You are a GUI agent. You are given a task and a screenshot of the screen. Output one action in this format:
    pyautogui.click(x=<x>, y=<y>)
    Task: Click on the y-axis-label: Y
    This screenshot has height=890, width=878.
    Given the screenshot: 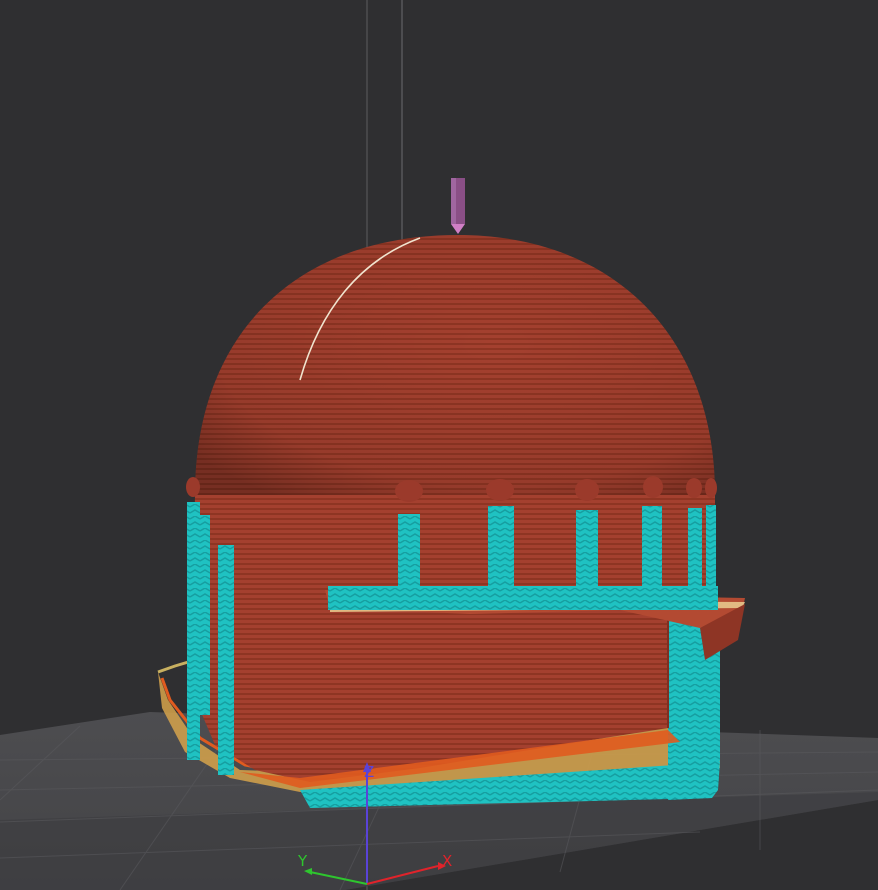 What is the action you would take?
    pyautogui.click(x=302, y=861)
    